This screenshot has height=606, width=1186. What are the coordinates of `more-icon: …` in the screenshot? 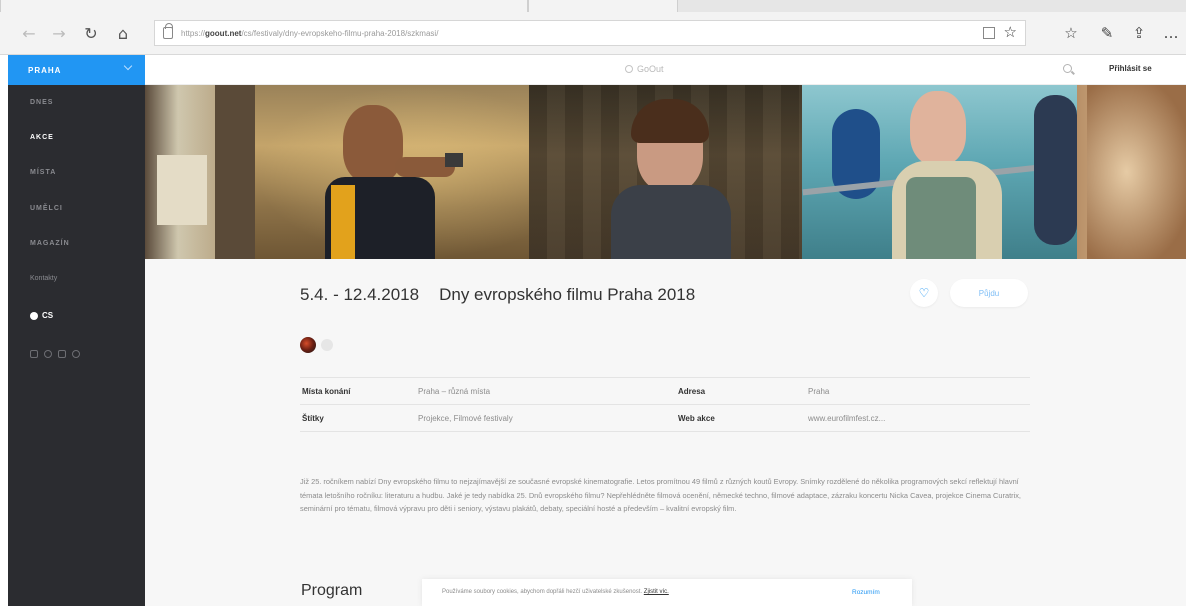 It's located at (1171, 33).